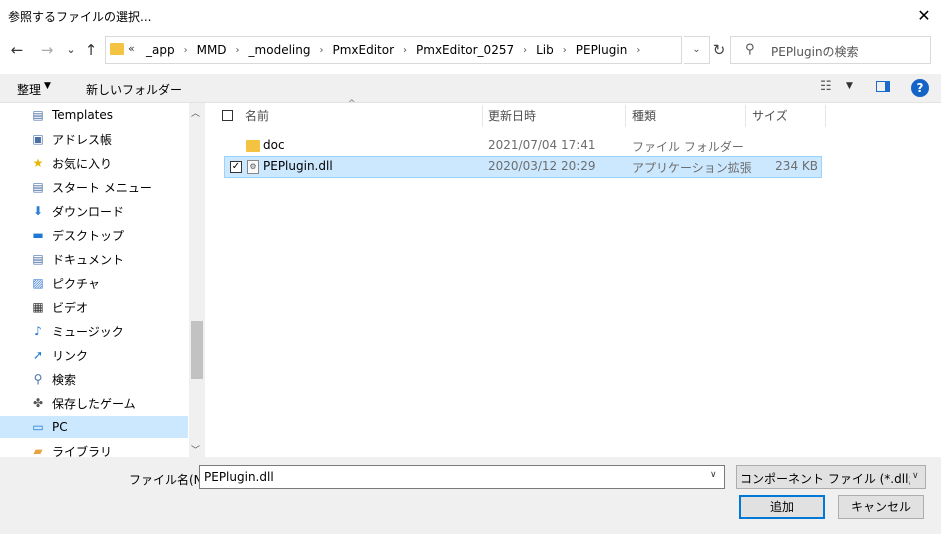 The width and height of the screenshot is (941, 534). I want to click on cancel-button: キャンセル, so click(881, 507).